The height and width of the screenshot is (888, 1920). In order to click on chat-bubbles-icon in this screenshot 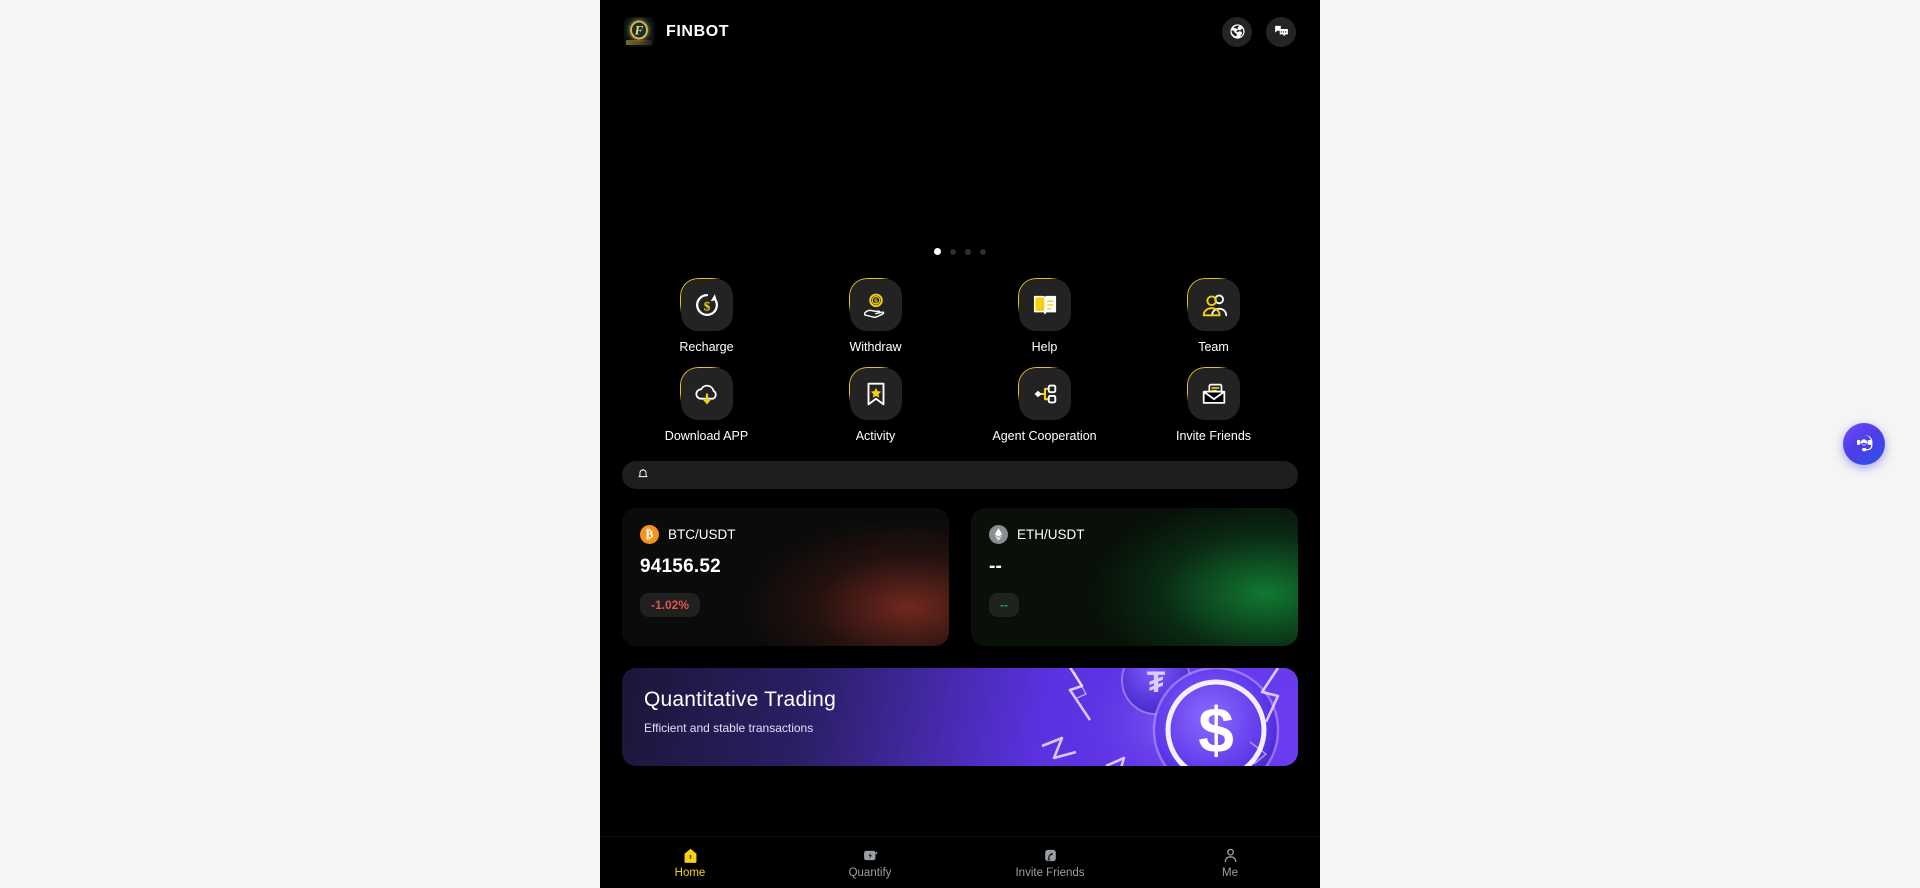, I will do `click(1281, 31)`.